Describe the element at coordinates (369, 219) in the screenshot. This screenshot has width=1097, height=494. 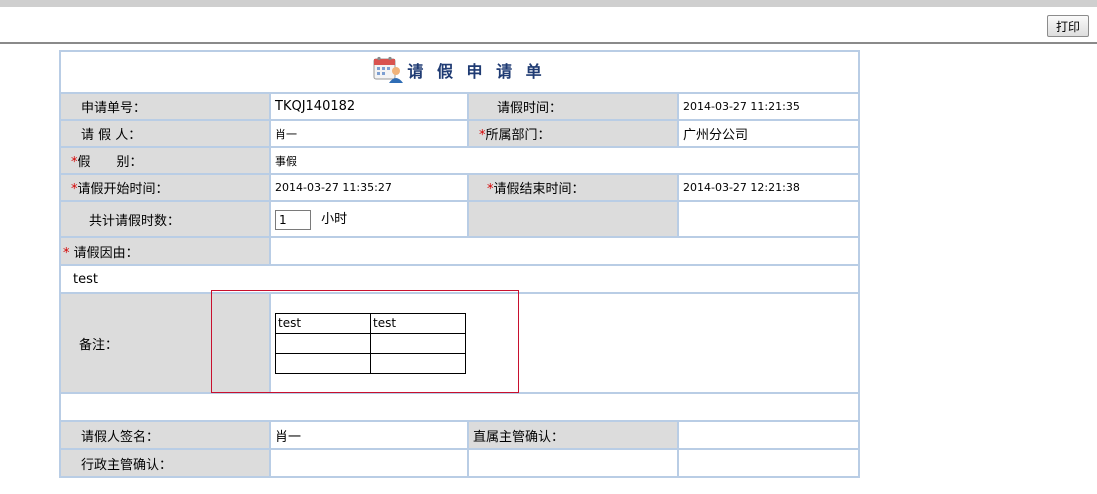
I see `total-hours-cell: 1 小时` at that location.